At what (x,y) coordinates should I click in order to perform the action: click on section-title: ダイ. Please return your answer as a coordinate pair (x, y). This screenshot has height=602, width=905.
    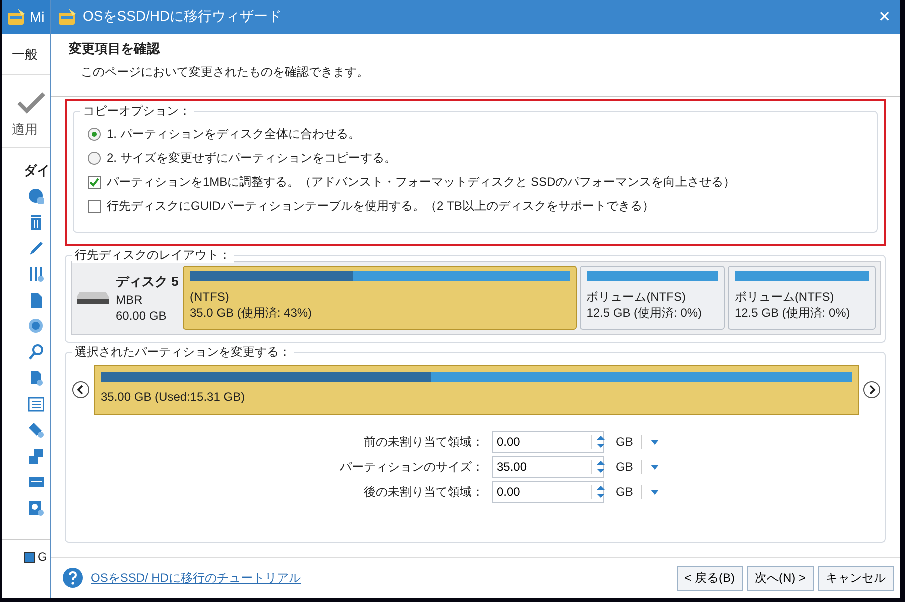
    Looking at the image, I should click on (36, 171).